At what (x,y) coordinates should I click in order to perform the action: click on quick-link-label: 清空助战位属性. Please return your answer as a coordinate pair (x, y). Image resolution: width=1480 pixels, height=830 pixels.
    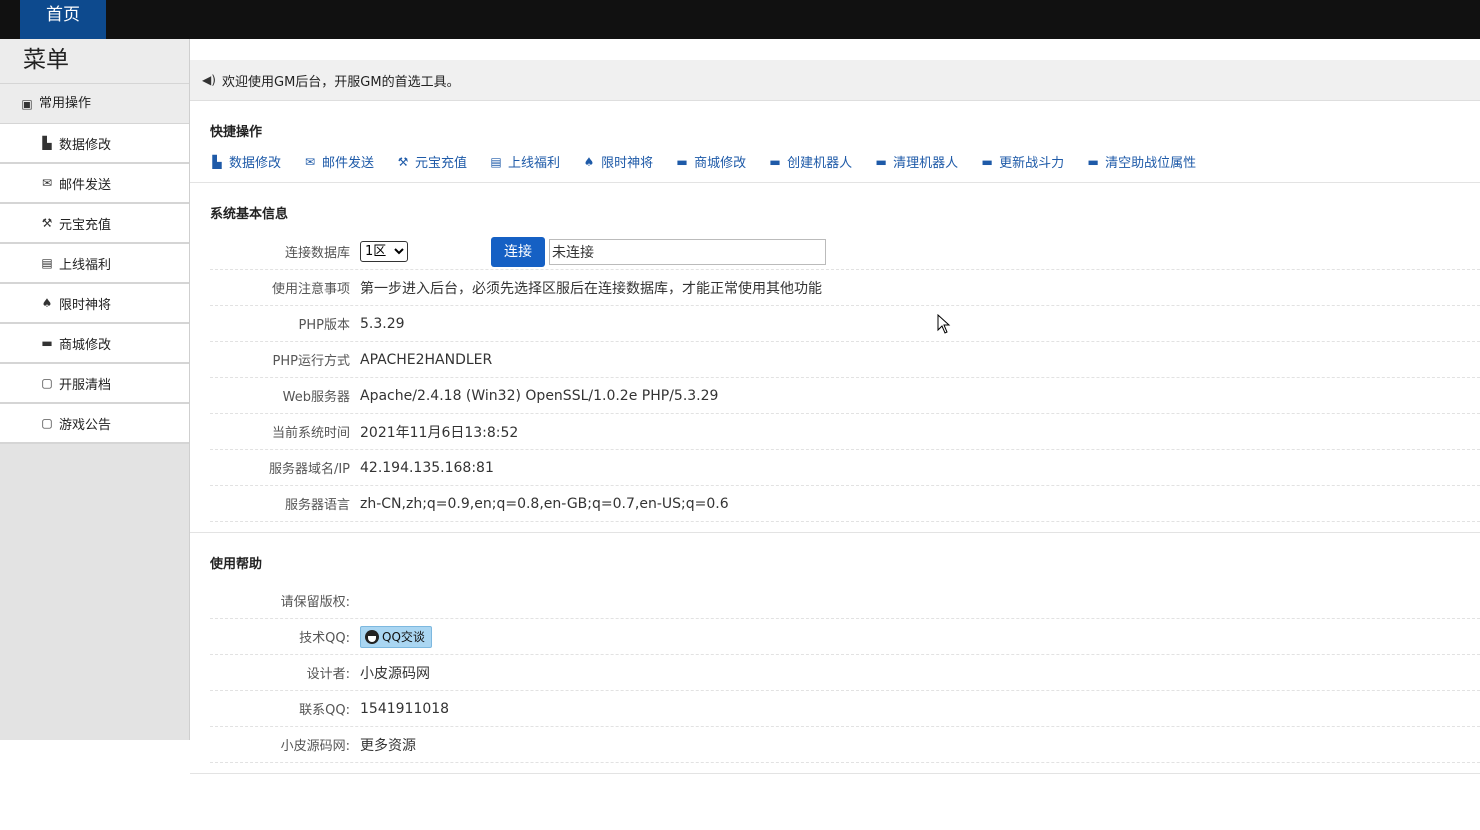
    Looking at the image, I should click on (1151, 163).